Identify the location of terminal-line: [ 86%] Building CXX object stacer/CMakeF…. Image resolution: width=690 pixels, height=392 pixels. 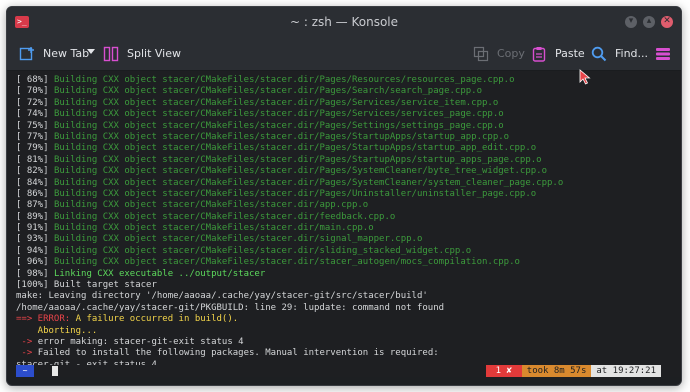
(348, 194).